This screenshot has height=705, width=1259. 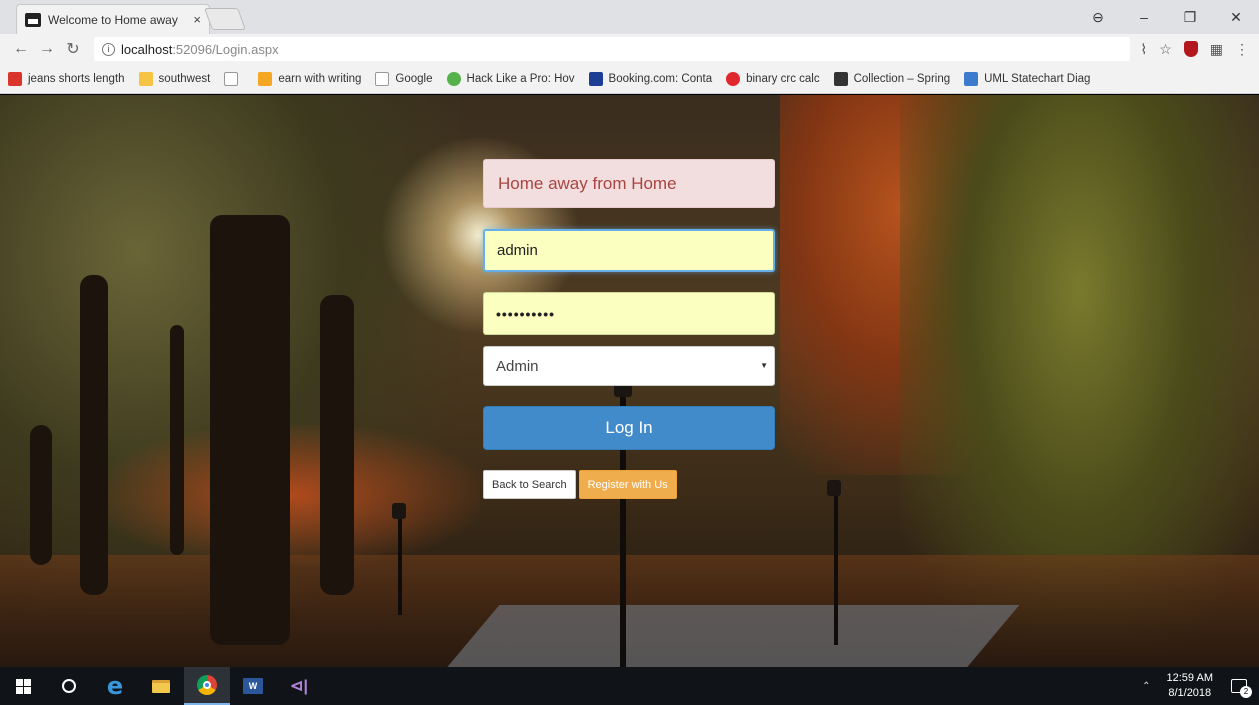 I want to click on address-bar: i localhost:52096/Login.aspx, so click(x=612, y=49).